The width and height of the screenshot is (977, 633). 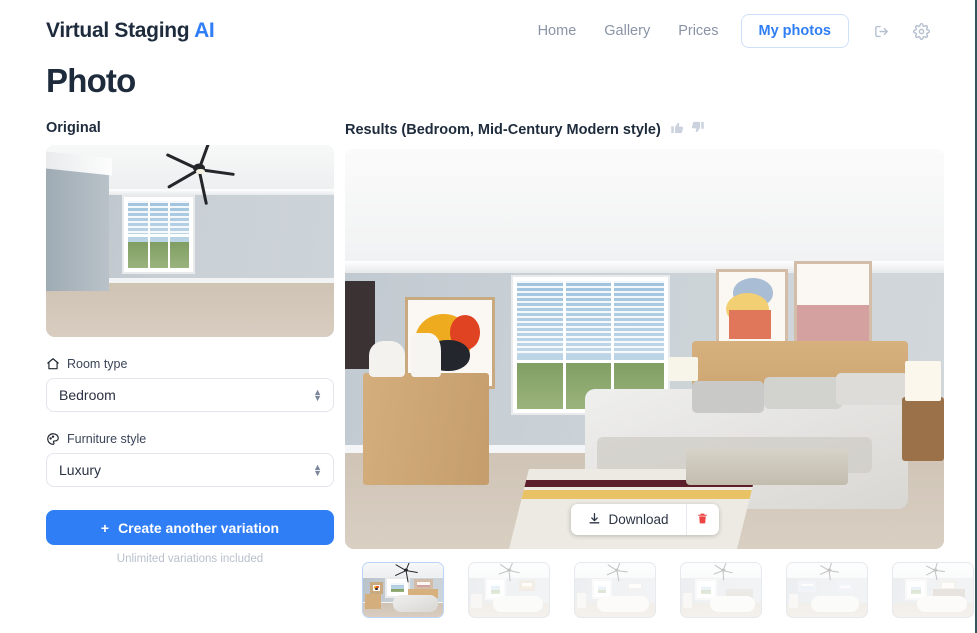 What do you see at coordinates (677, 130) in the screenshot?
I see `thumbs-up-icon` at bounding box center [677, 130].